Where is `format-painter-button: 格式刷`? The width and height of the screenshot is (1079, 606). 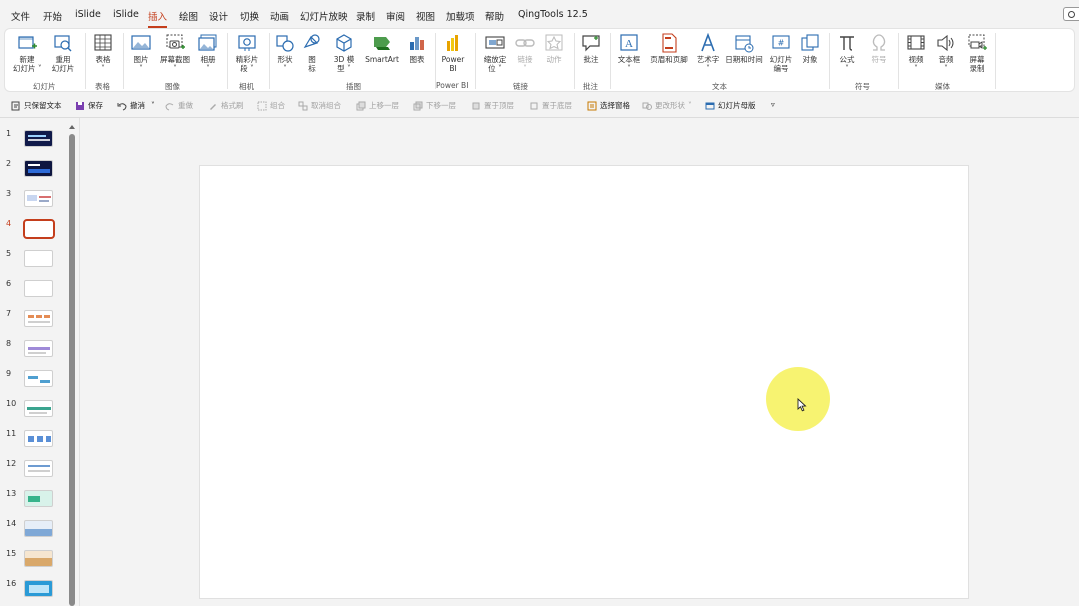 format-painter-button: 格式刷 is located at coordinates (226, 105).